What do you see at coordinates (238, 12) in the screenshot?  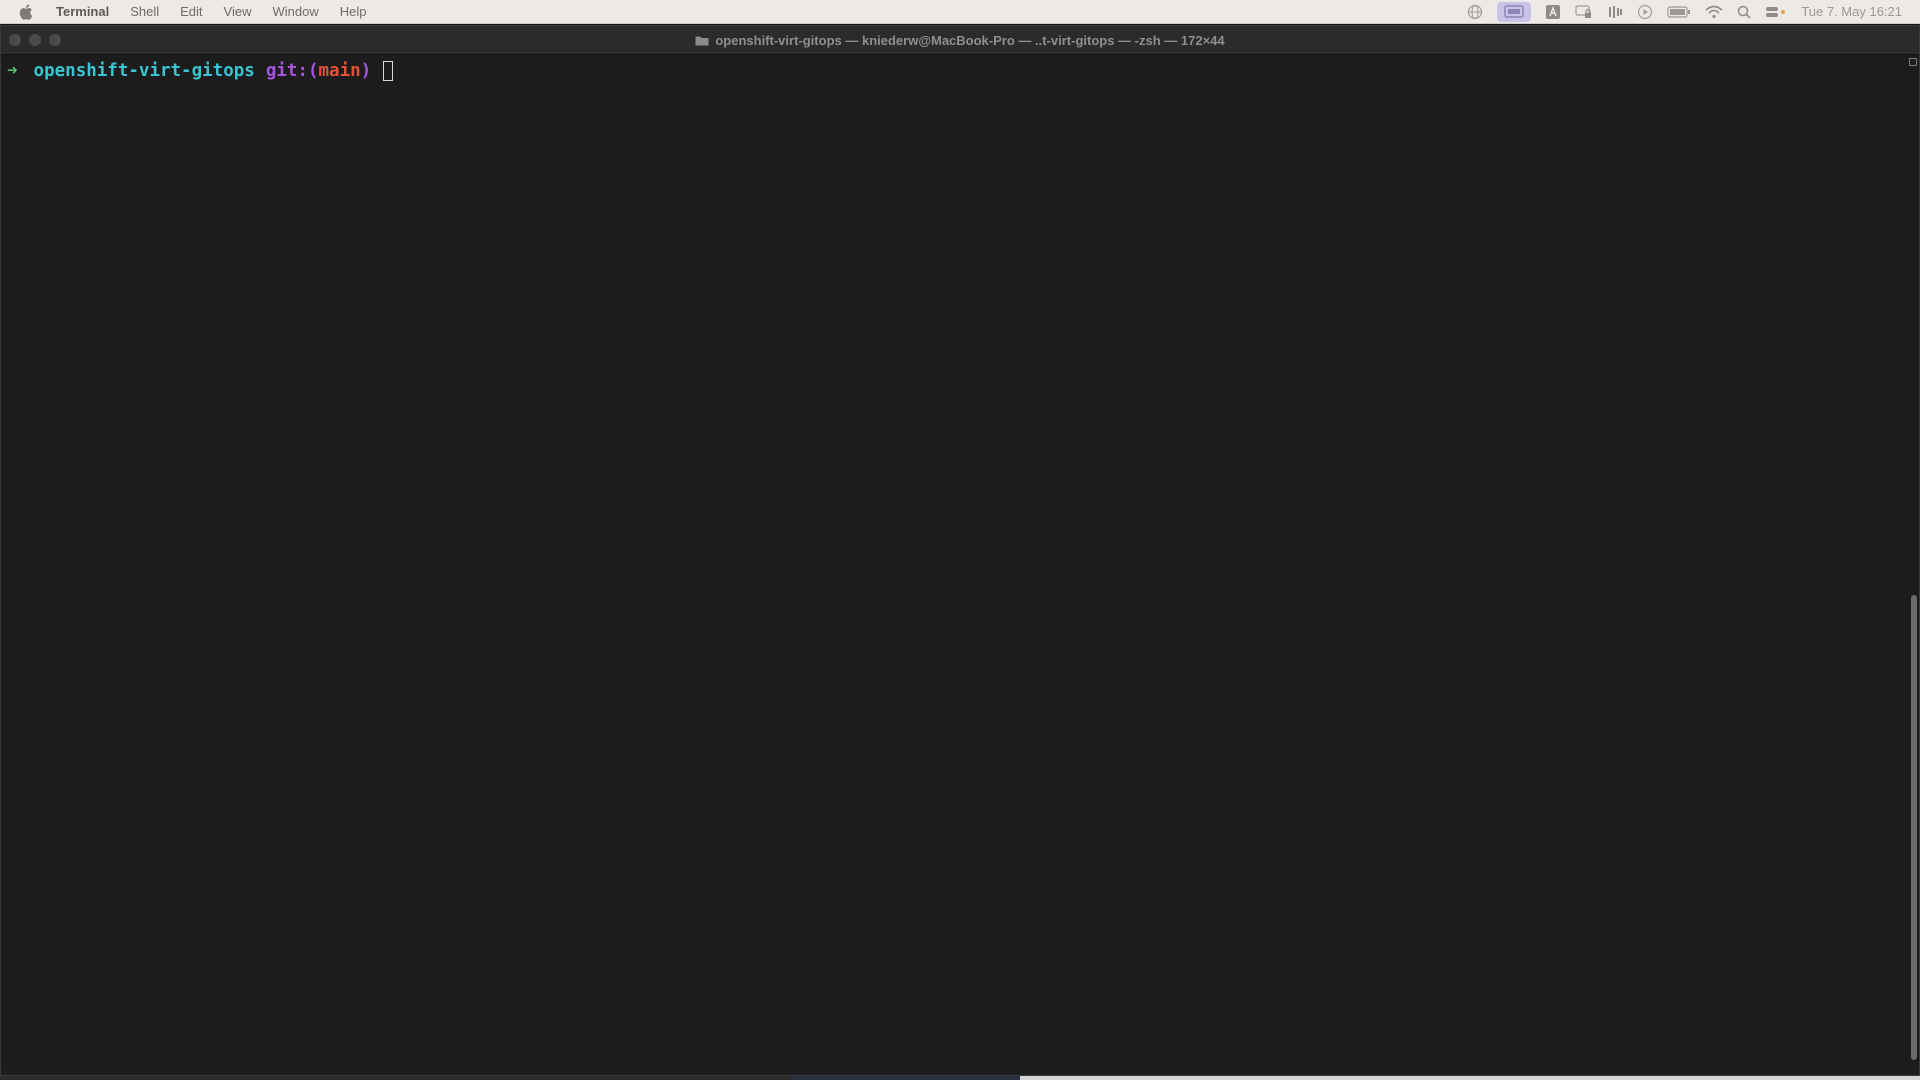 I see `menu-view: View` at bounding box center [238, 12].